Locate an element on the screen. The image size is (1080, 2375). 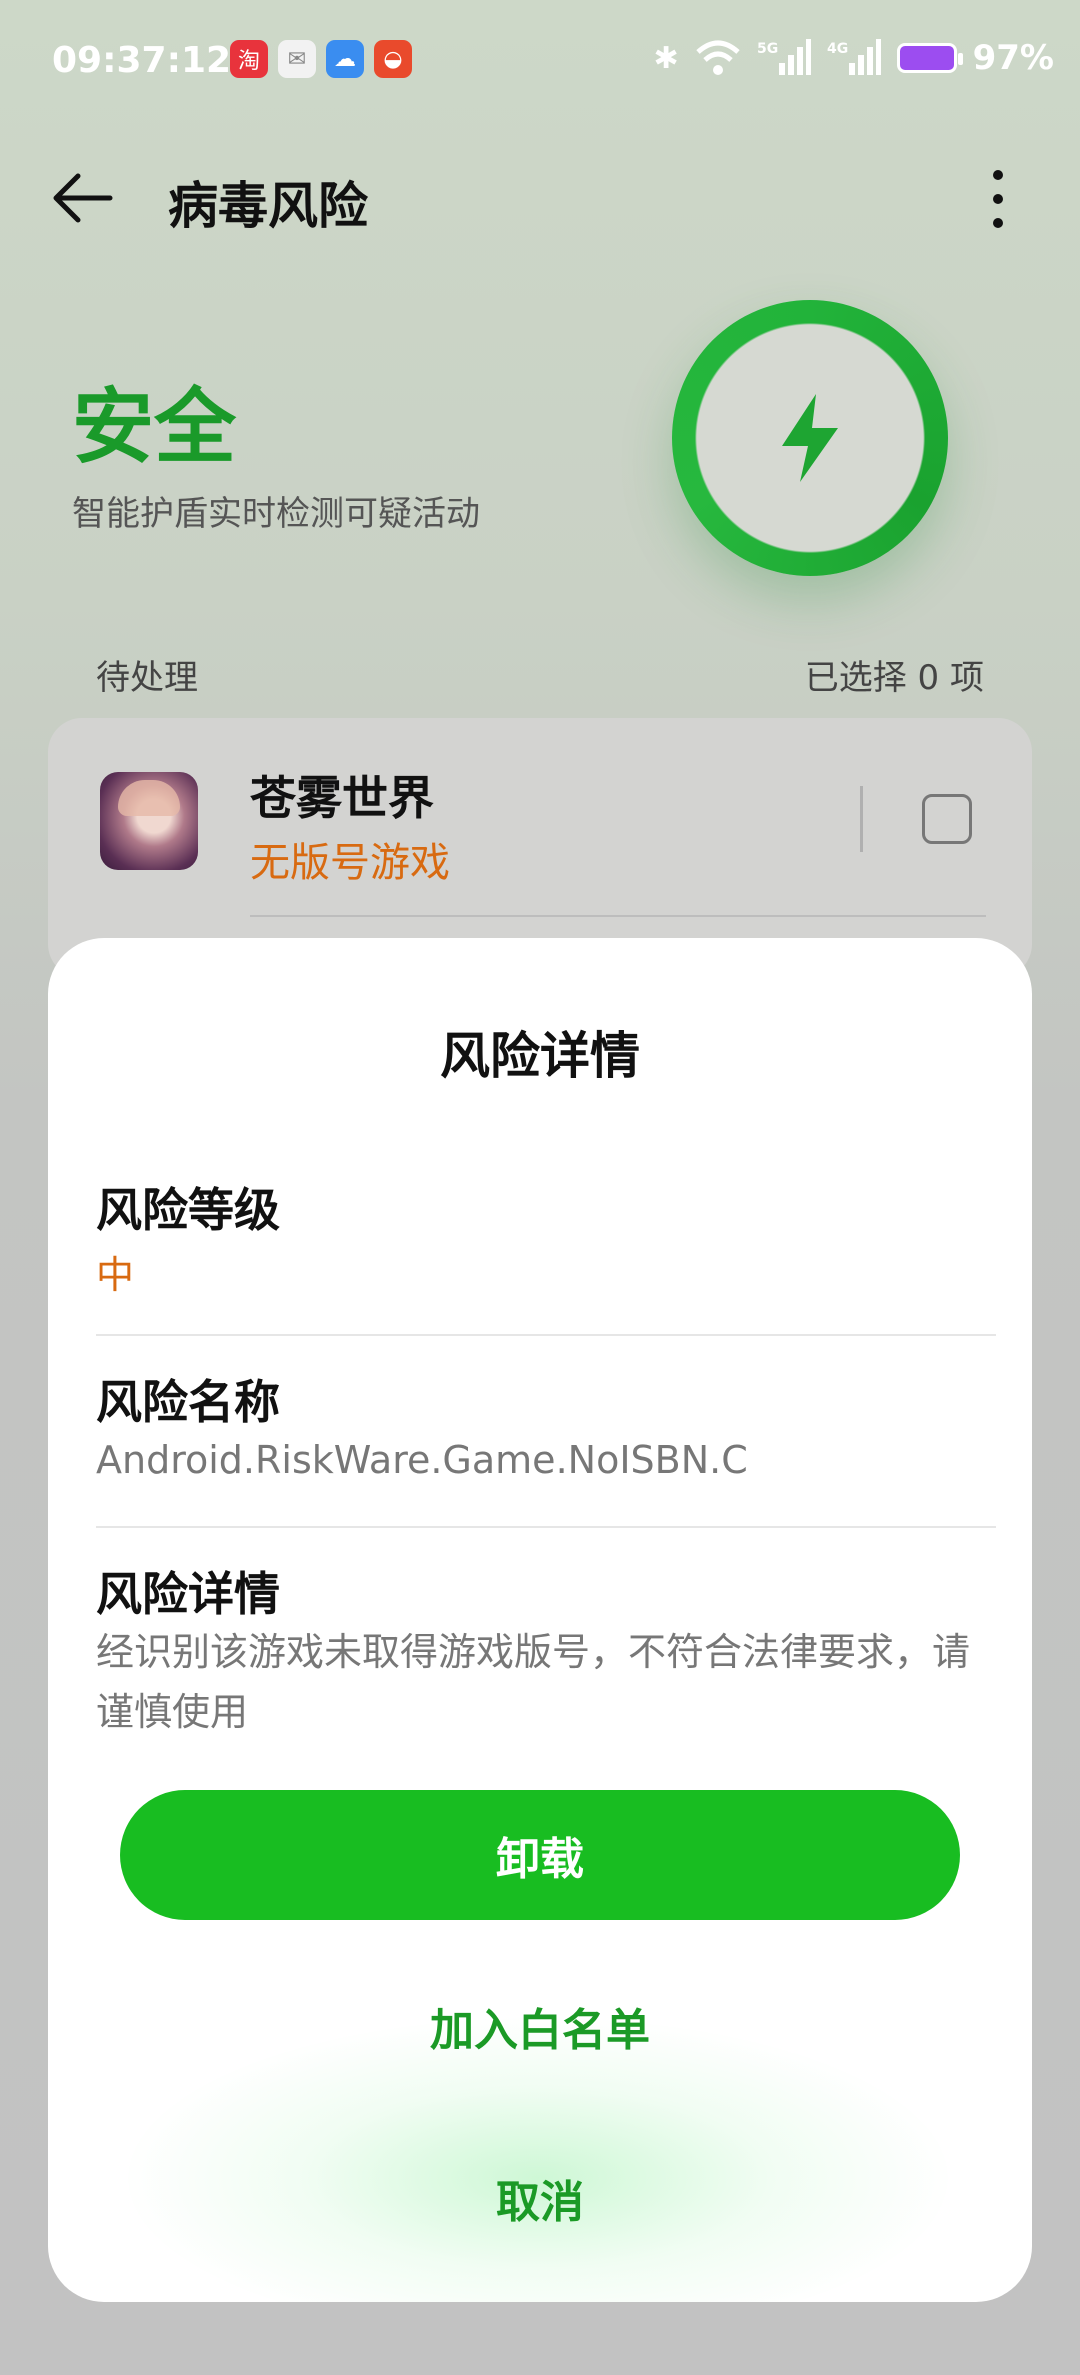
status-bar: 09:37:12 淘 ✉ ☁ ◒ ✱ 5G 4G 97% is located at coordinates (540, 60).